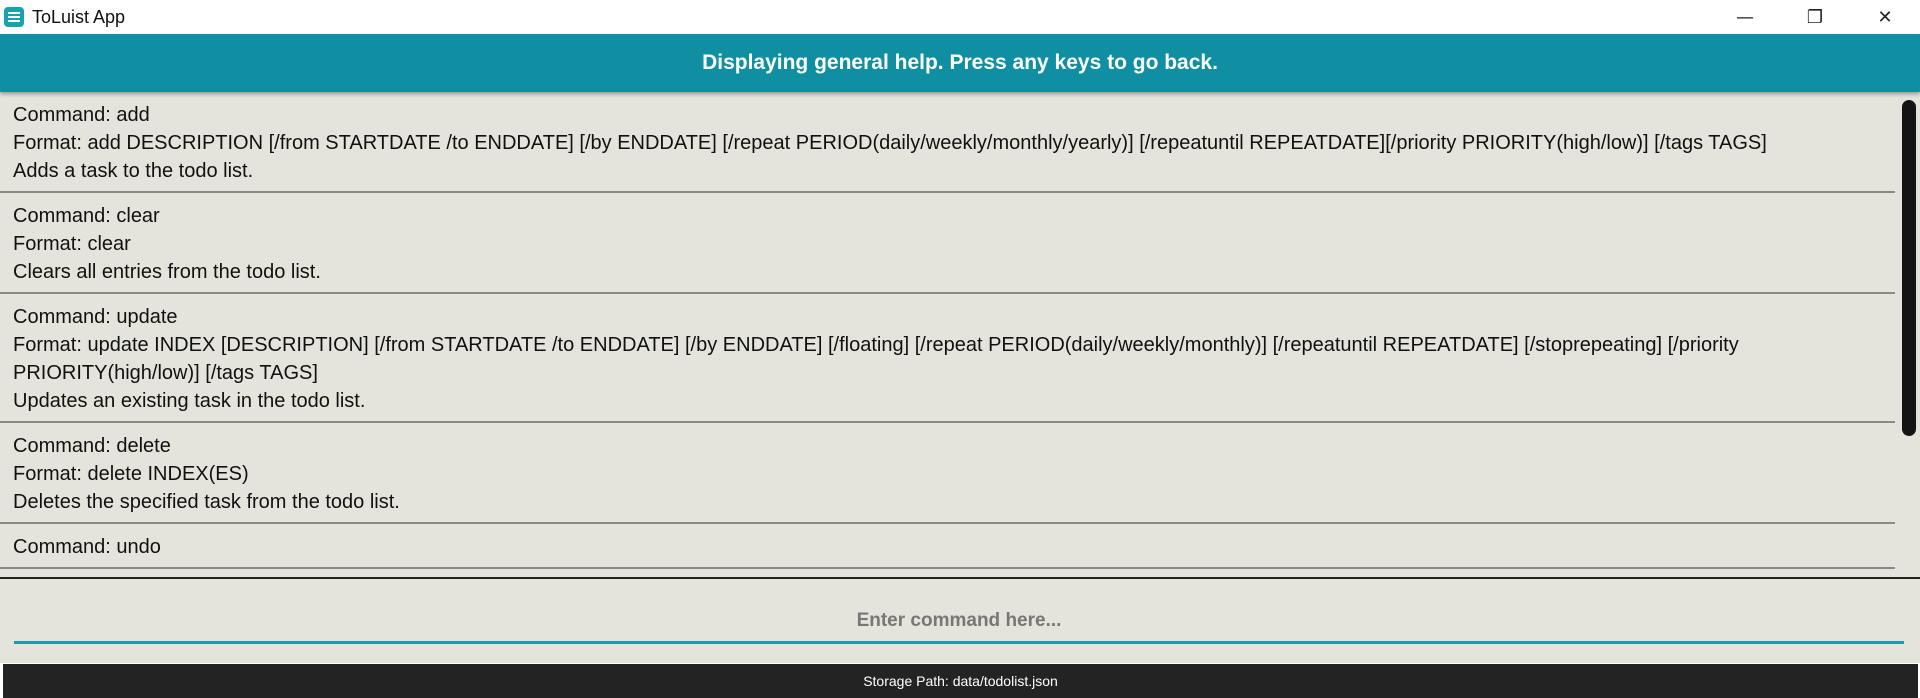  What do you see at coordinates (133, 171) in the screenshot?
I see `command-description: Adds a task to the todo list.` at bounding box center [133, 171].